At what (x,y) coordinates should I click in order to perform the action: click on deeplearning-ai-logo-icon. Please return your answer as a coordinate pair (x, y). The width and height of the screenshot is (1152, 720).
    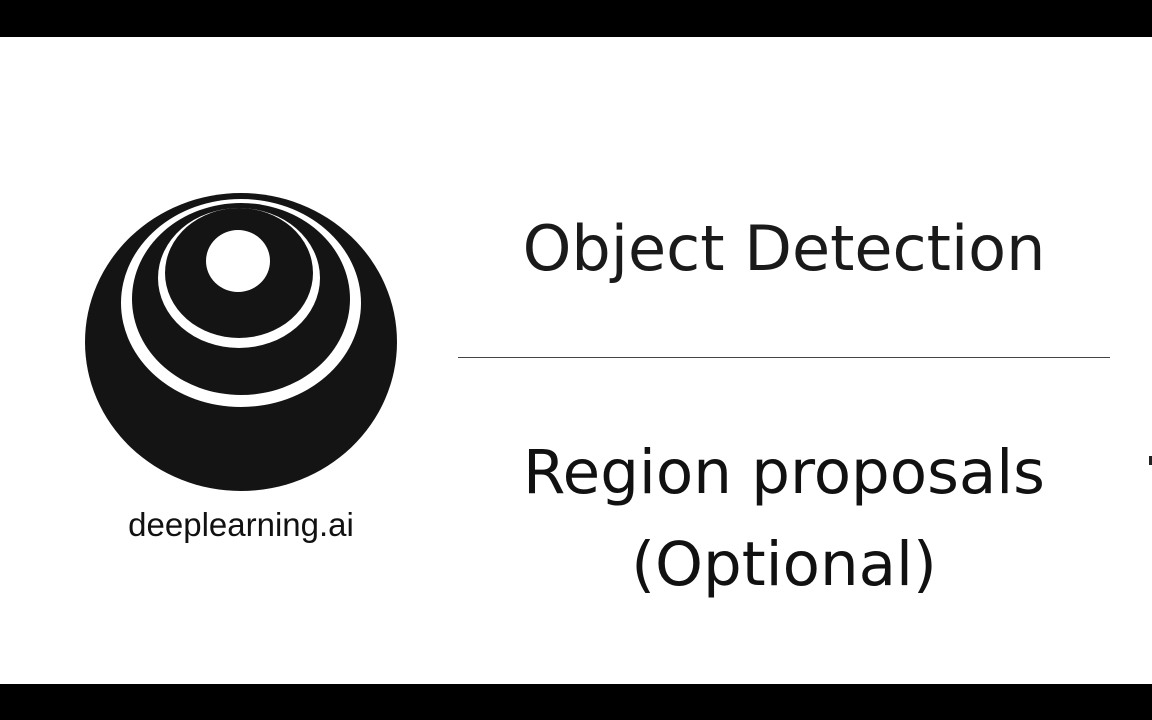
    Looking at the image, I should click on (241, 342).